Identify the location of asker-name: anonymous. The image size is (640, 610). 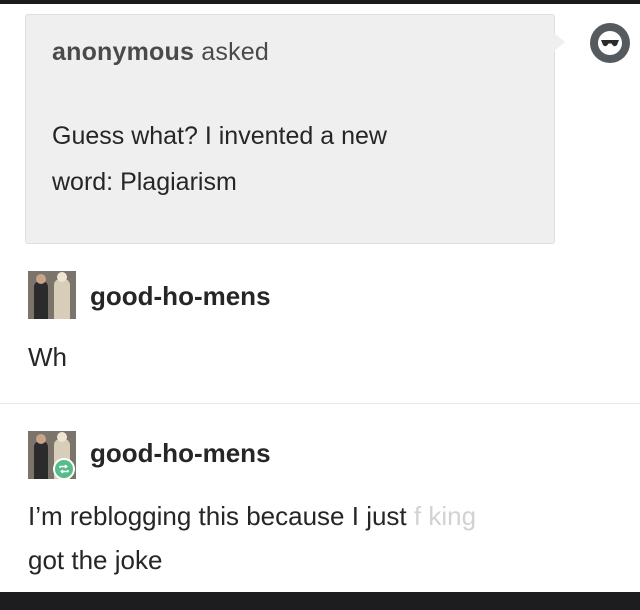
(123, 52).